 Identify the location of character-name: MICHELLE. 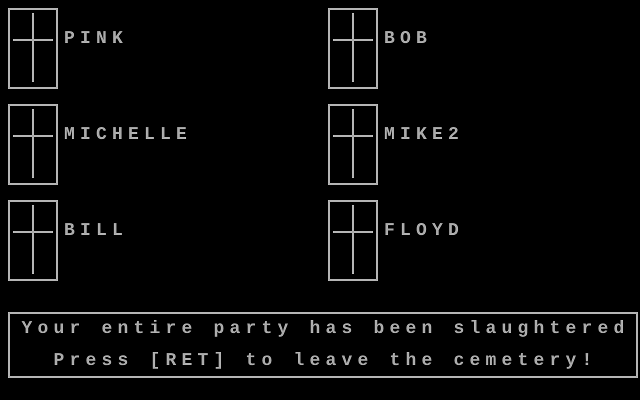
(128, 135).